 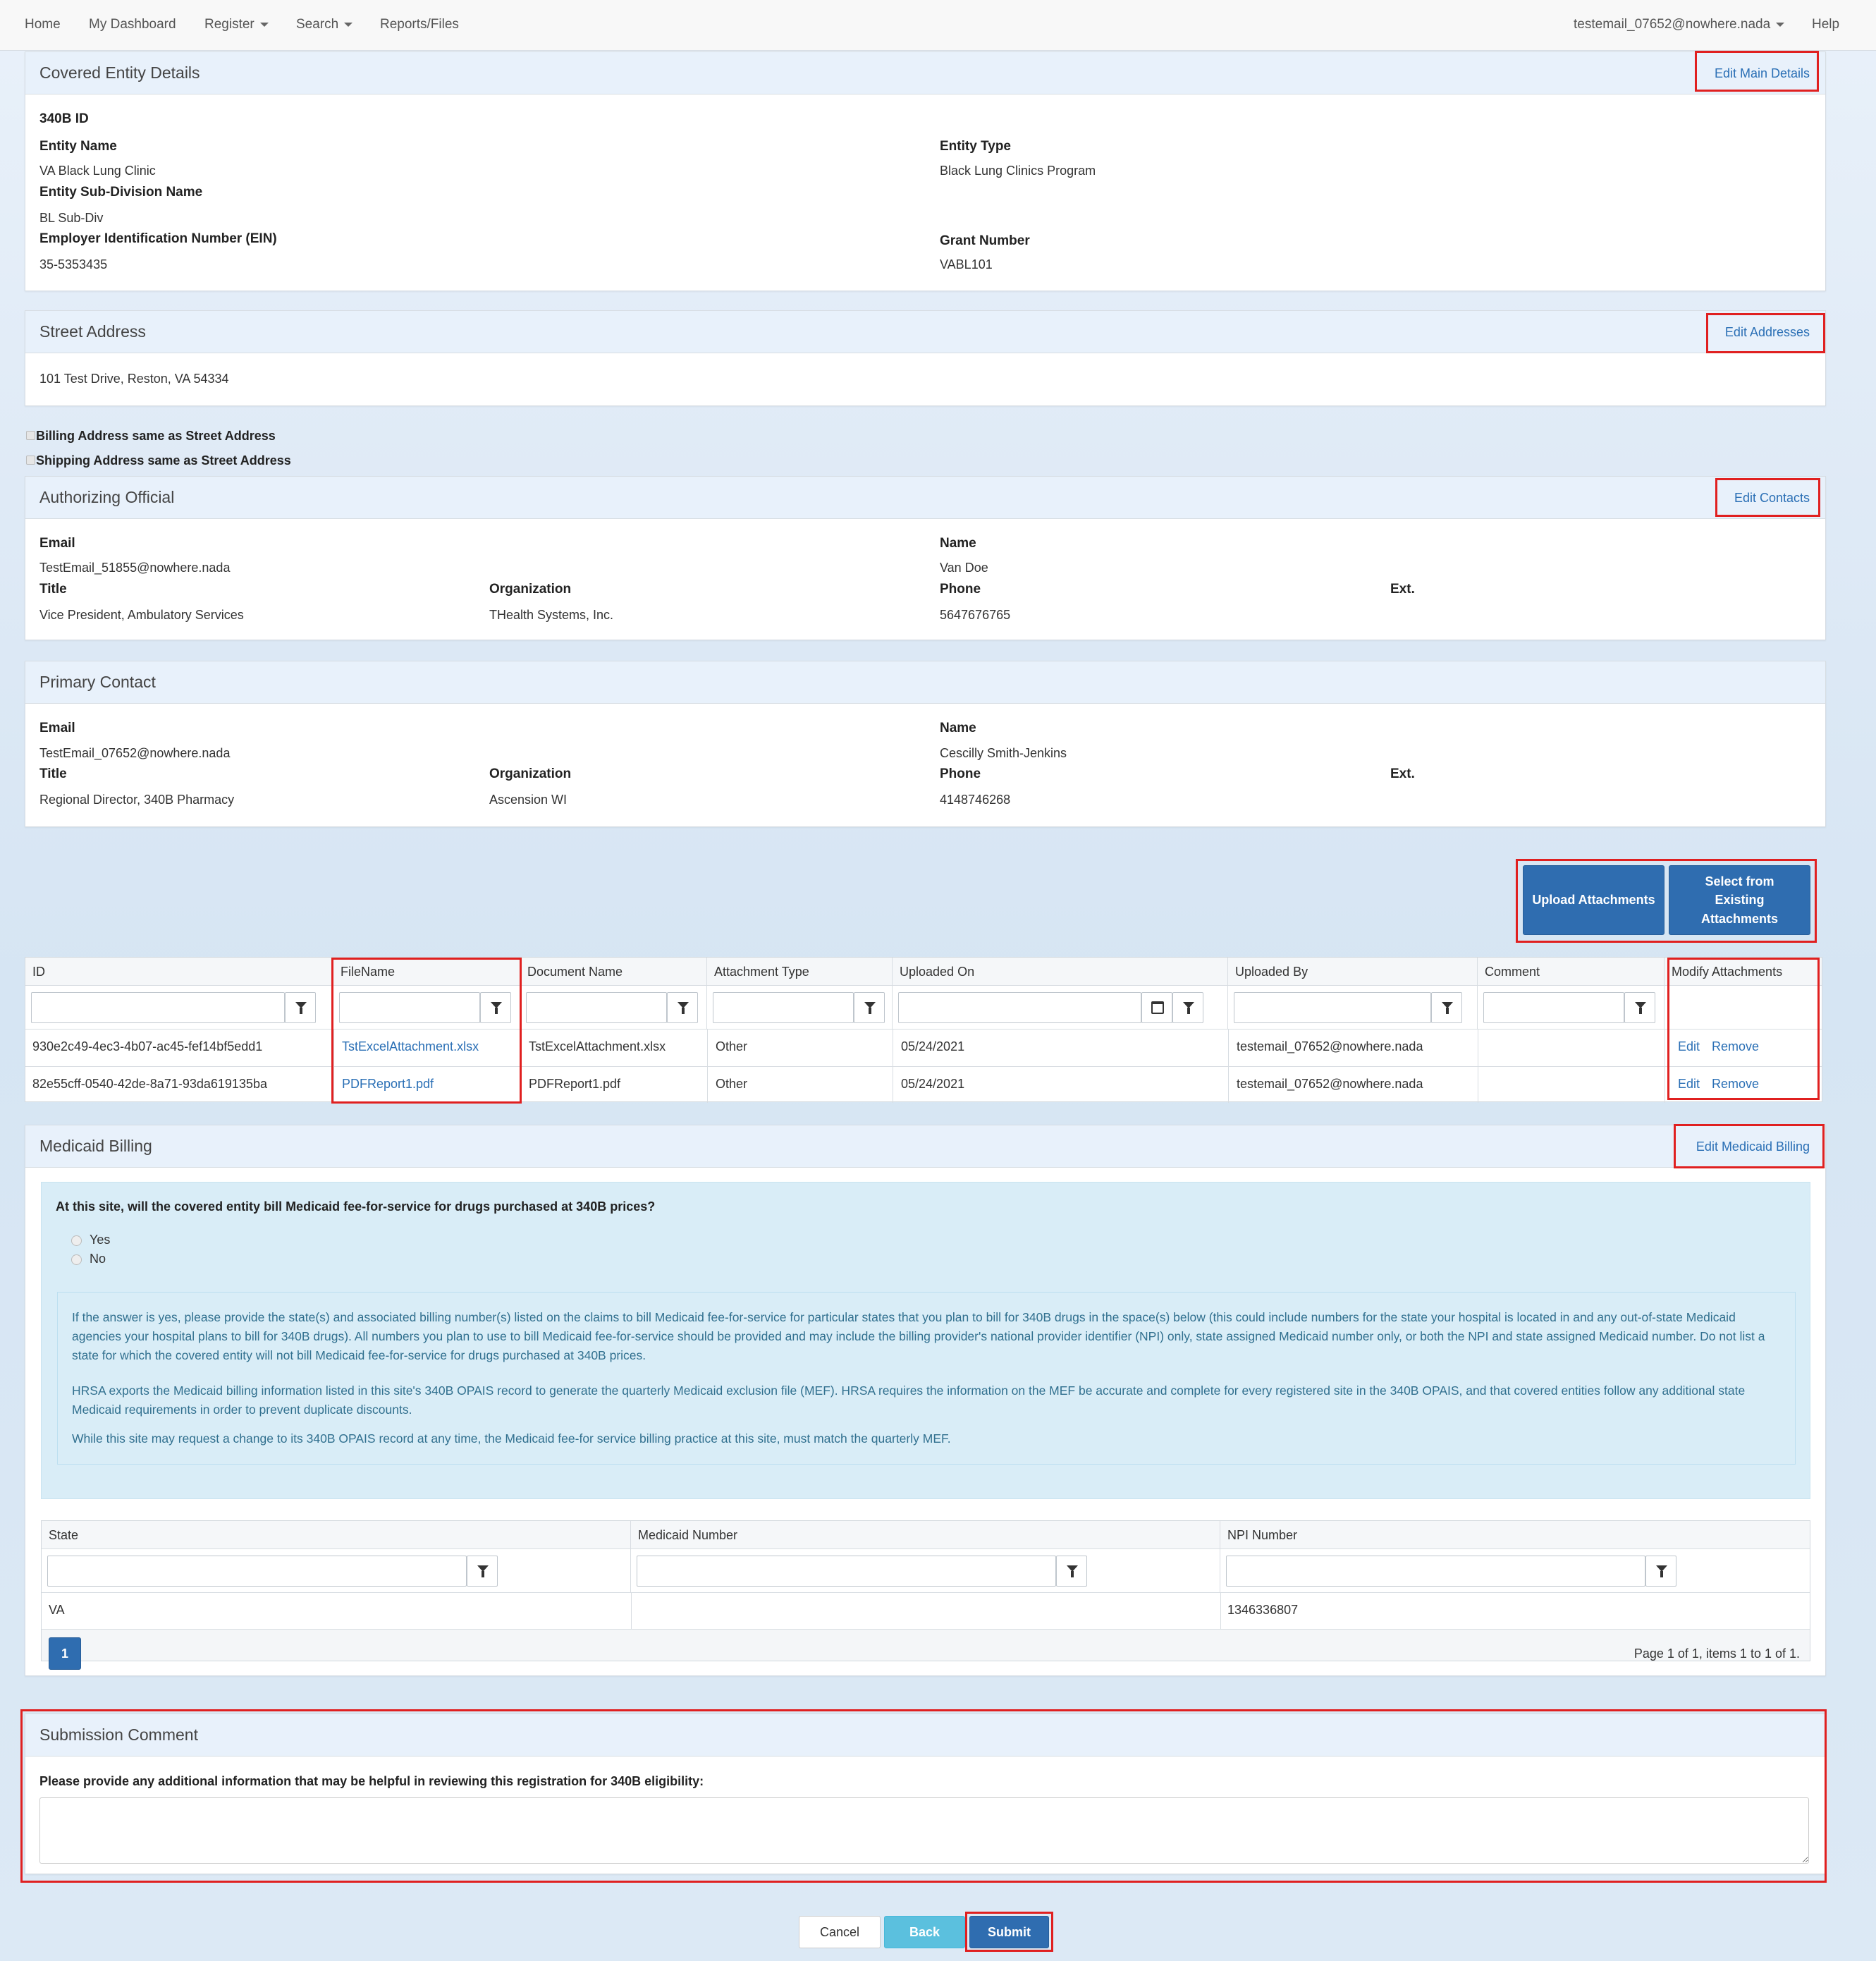 What do you see at coordinates (1156, 1007) in the screenshot?
I see `date-picker-button` at bounding box center [1156, 1007].